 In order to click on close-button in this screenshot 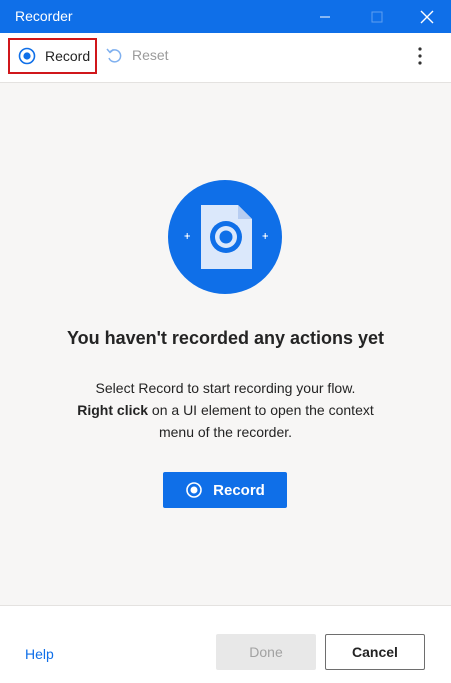, I will do `click(427, 16)`.